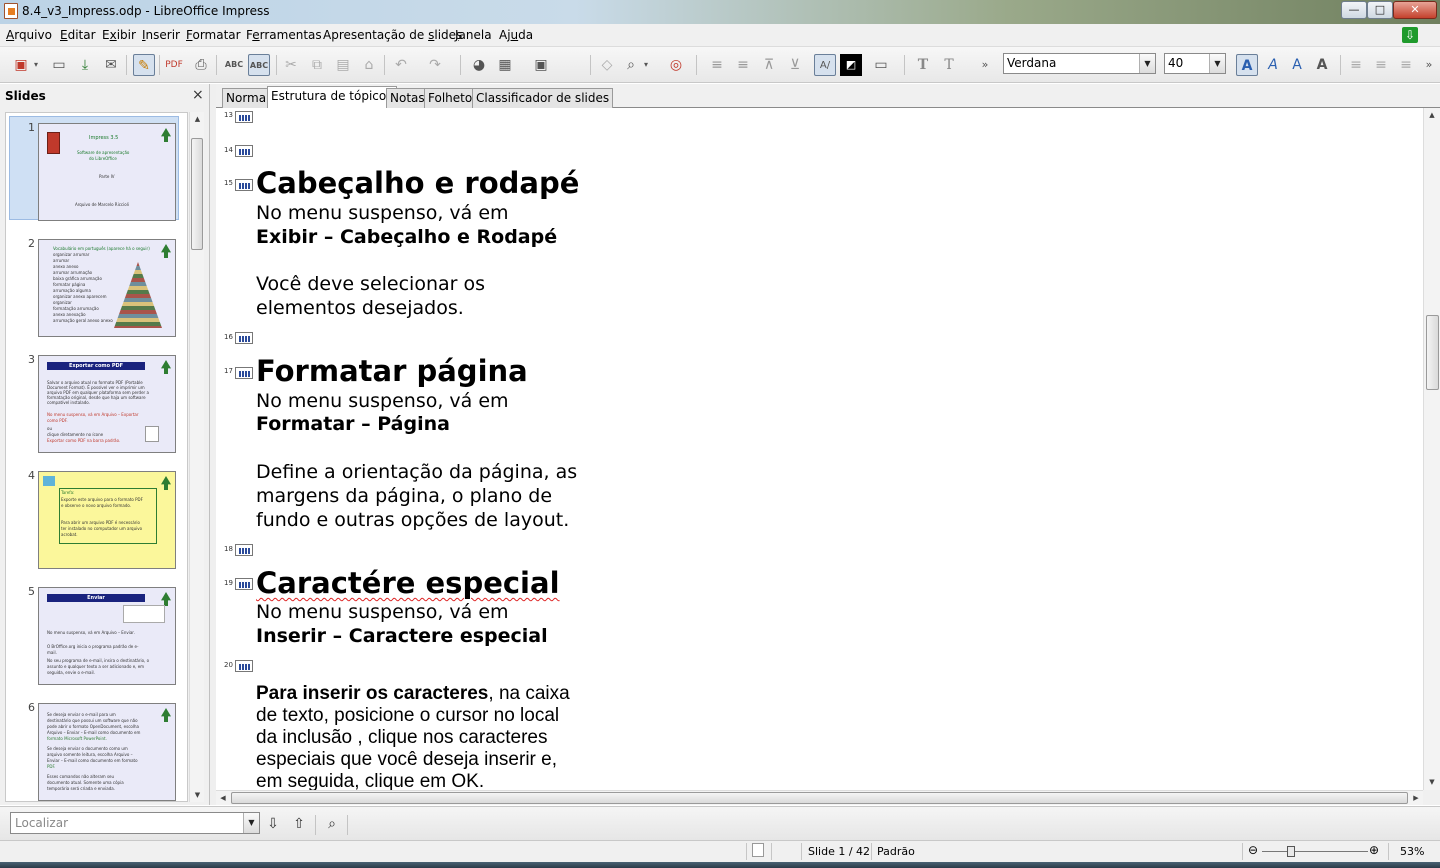 Image resolution: width=1440 pixels, height=868 pixels. I want to click on outline-horizontal-scrollbar: ◀ ▶, so click(819, 797).